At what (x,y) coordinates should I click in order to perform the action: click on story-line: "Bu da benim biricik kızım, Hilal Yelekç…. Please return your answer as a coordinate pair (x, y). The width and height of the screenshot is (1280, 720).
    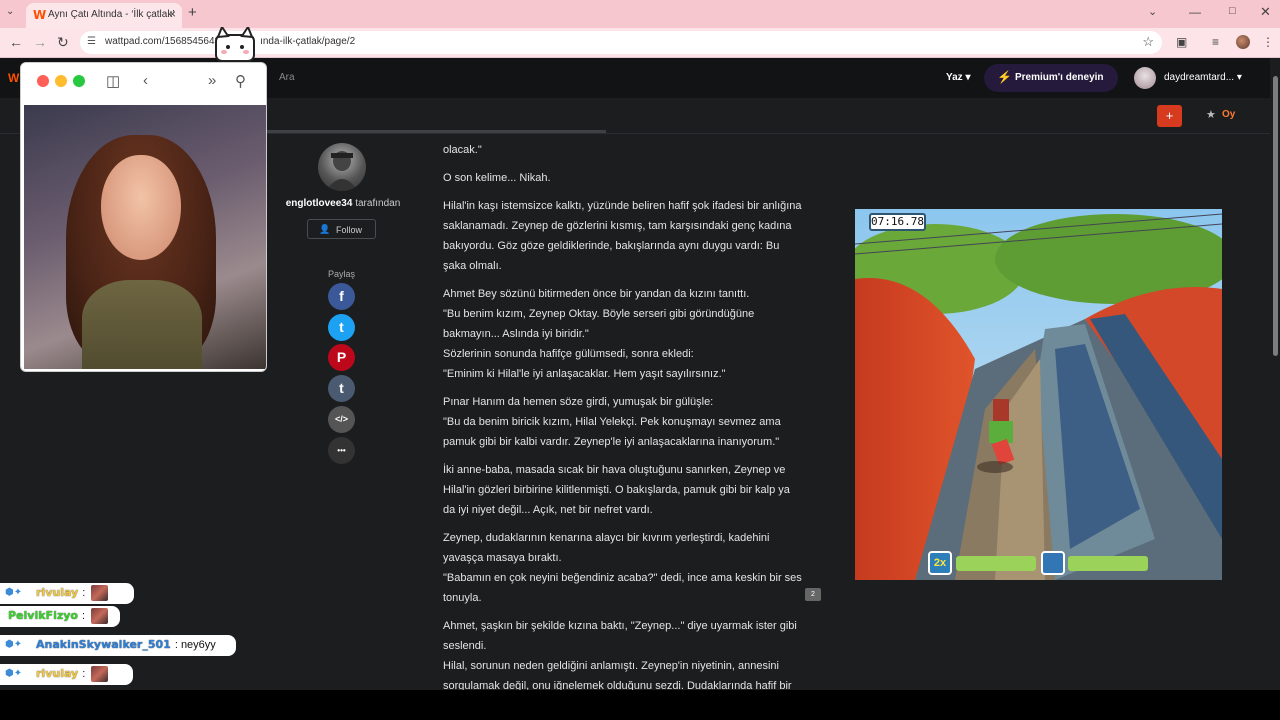
    Looking at the image, I should click on (612, 432).